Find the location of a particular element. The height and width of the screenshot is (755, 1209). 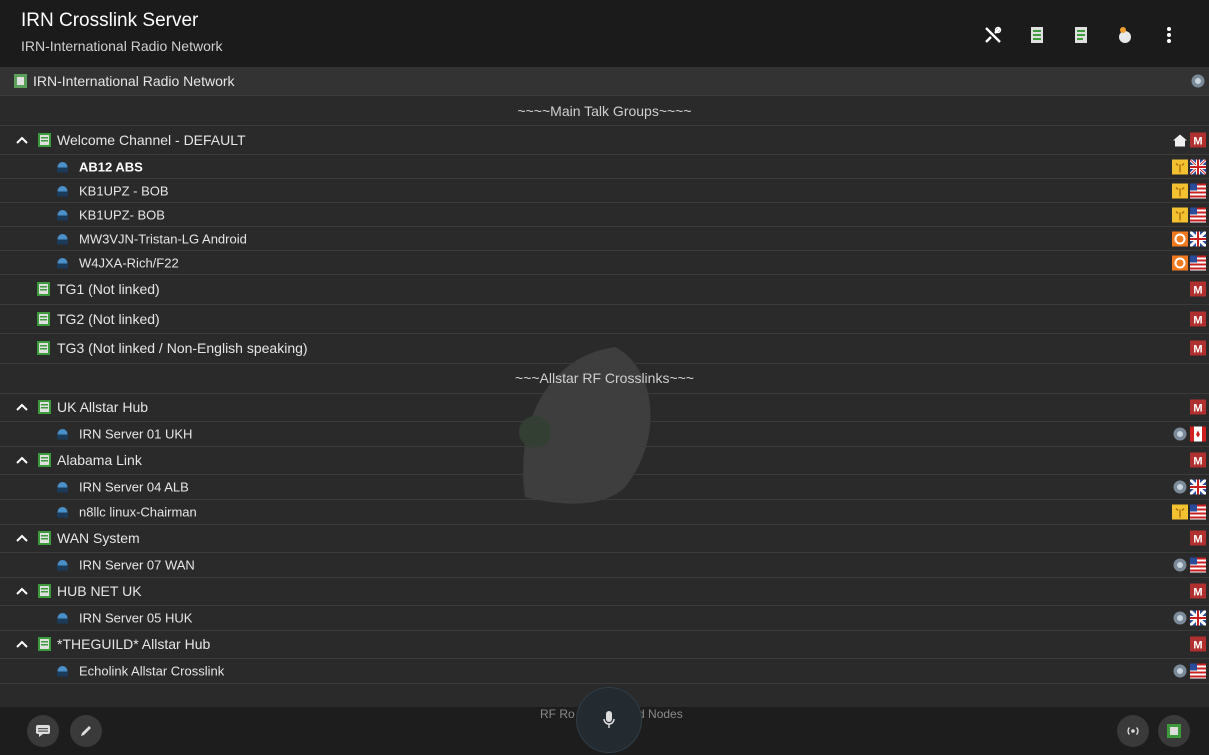

channel-label: HUB NET UK is located at coordinates (99, 591).